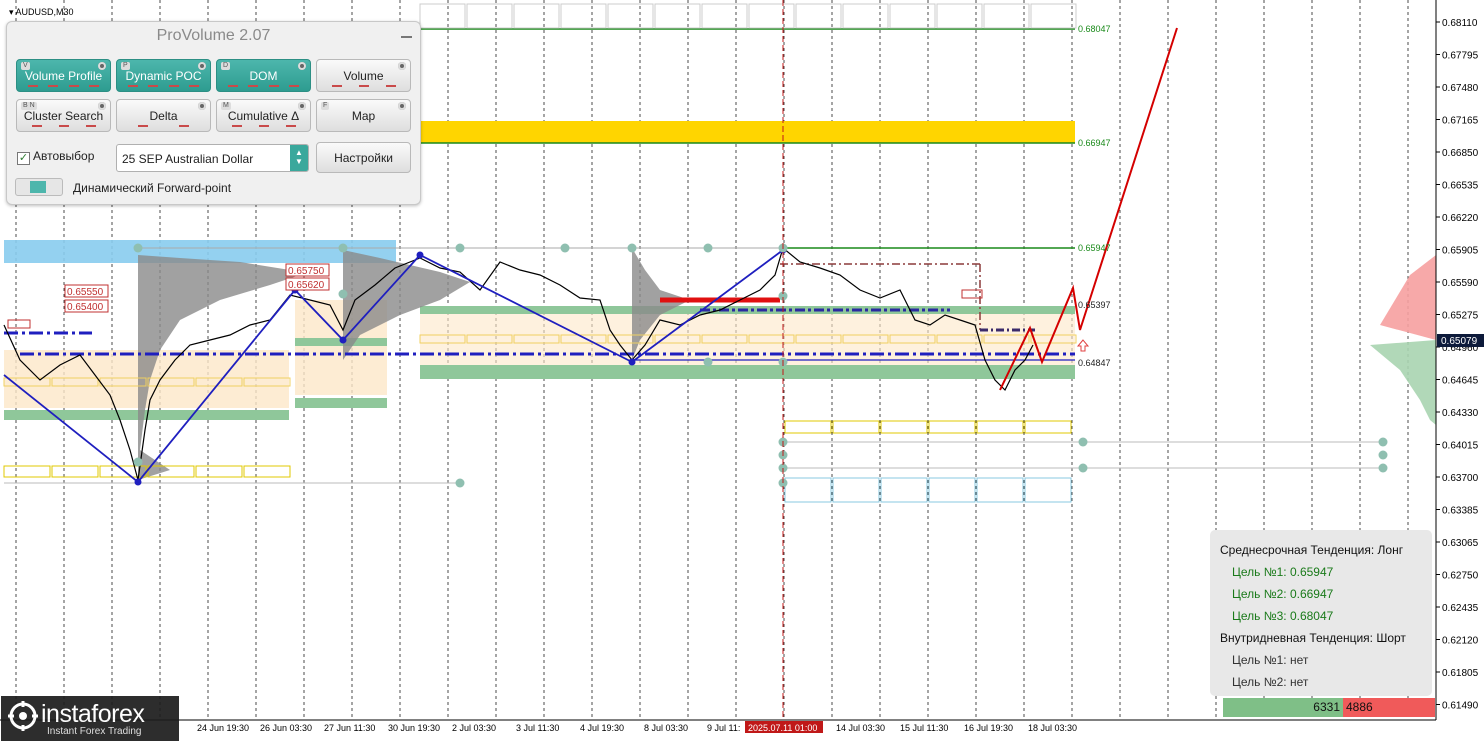  I want to click on time-tick-label: 14 Jul 03:30, so click(860, 728).